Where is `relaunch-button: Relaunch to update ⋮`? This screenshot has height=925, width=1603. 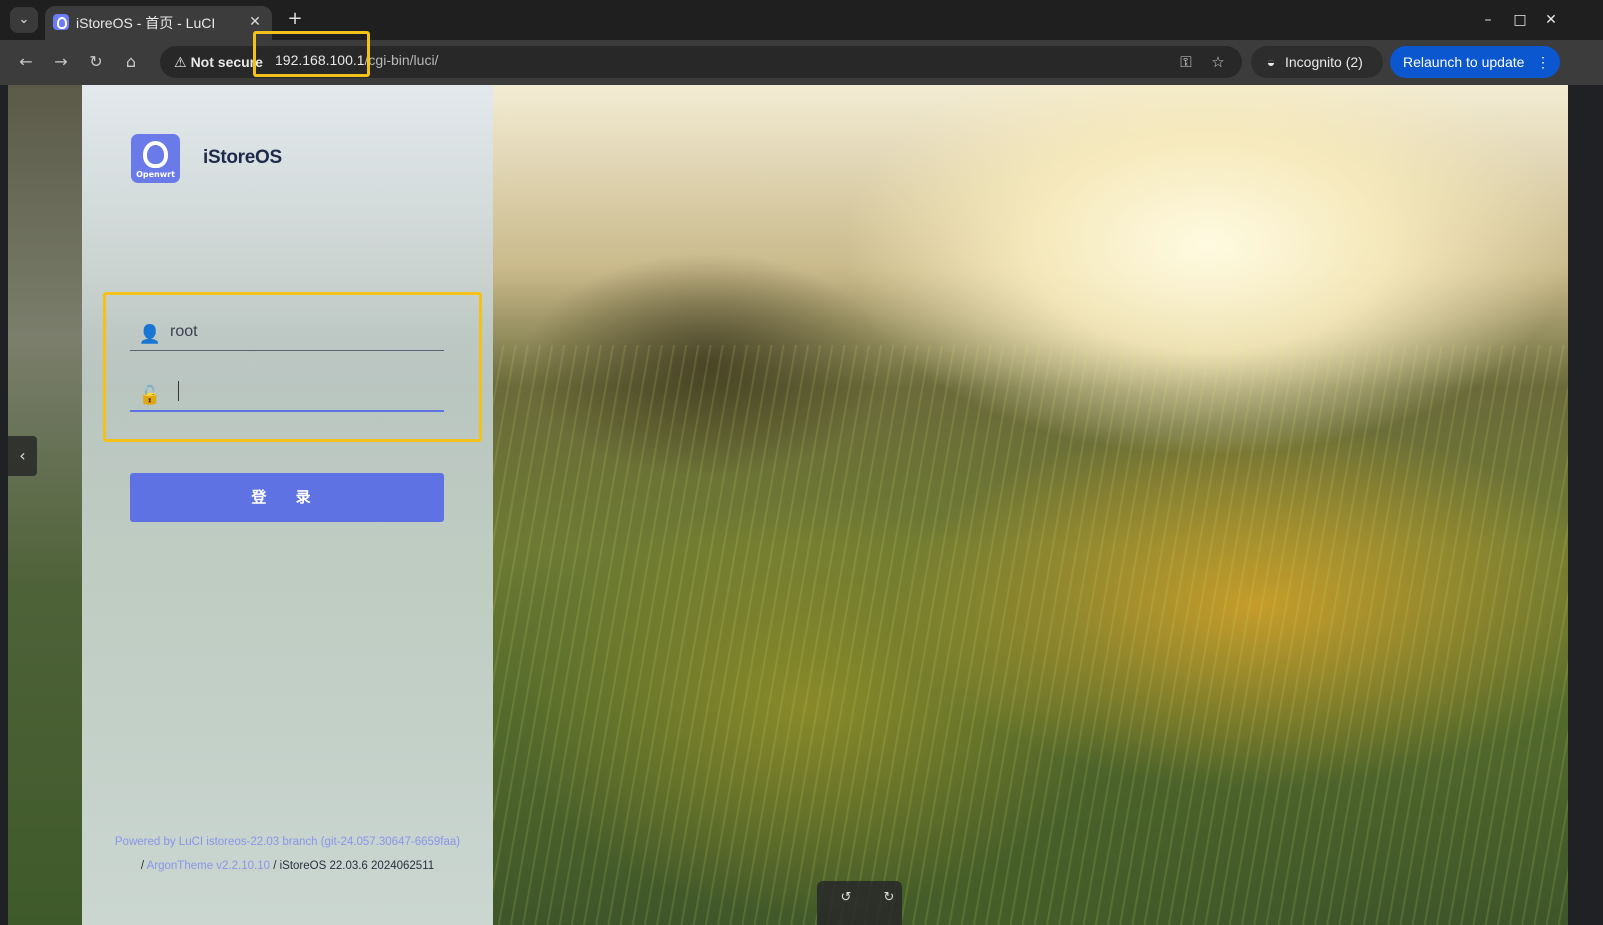 relaunch-button: Relaunch to update ⋮ is located at coordinates (1475, 62).